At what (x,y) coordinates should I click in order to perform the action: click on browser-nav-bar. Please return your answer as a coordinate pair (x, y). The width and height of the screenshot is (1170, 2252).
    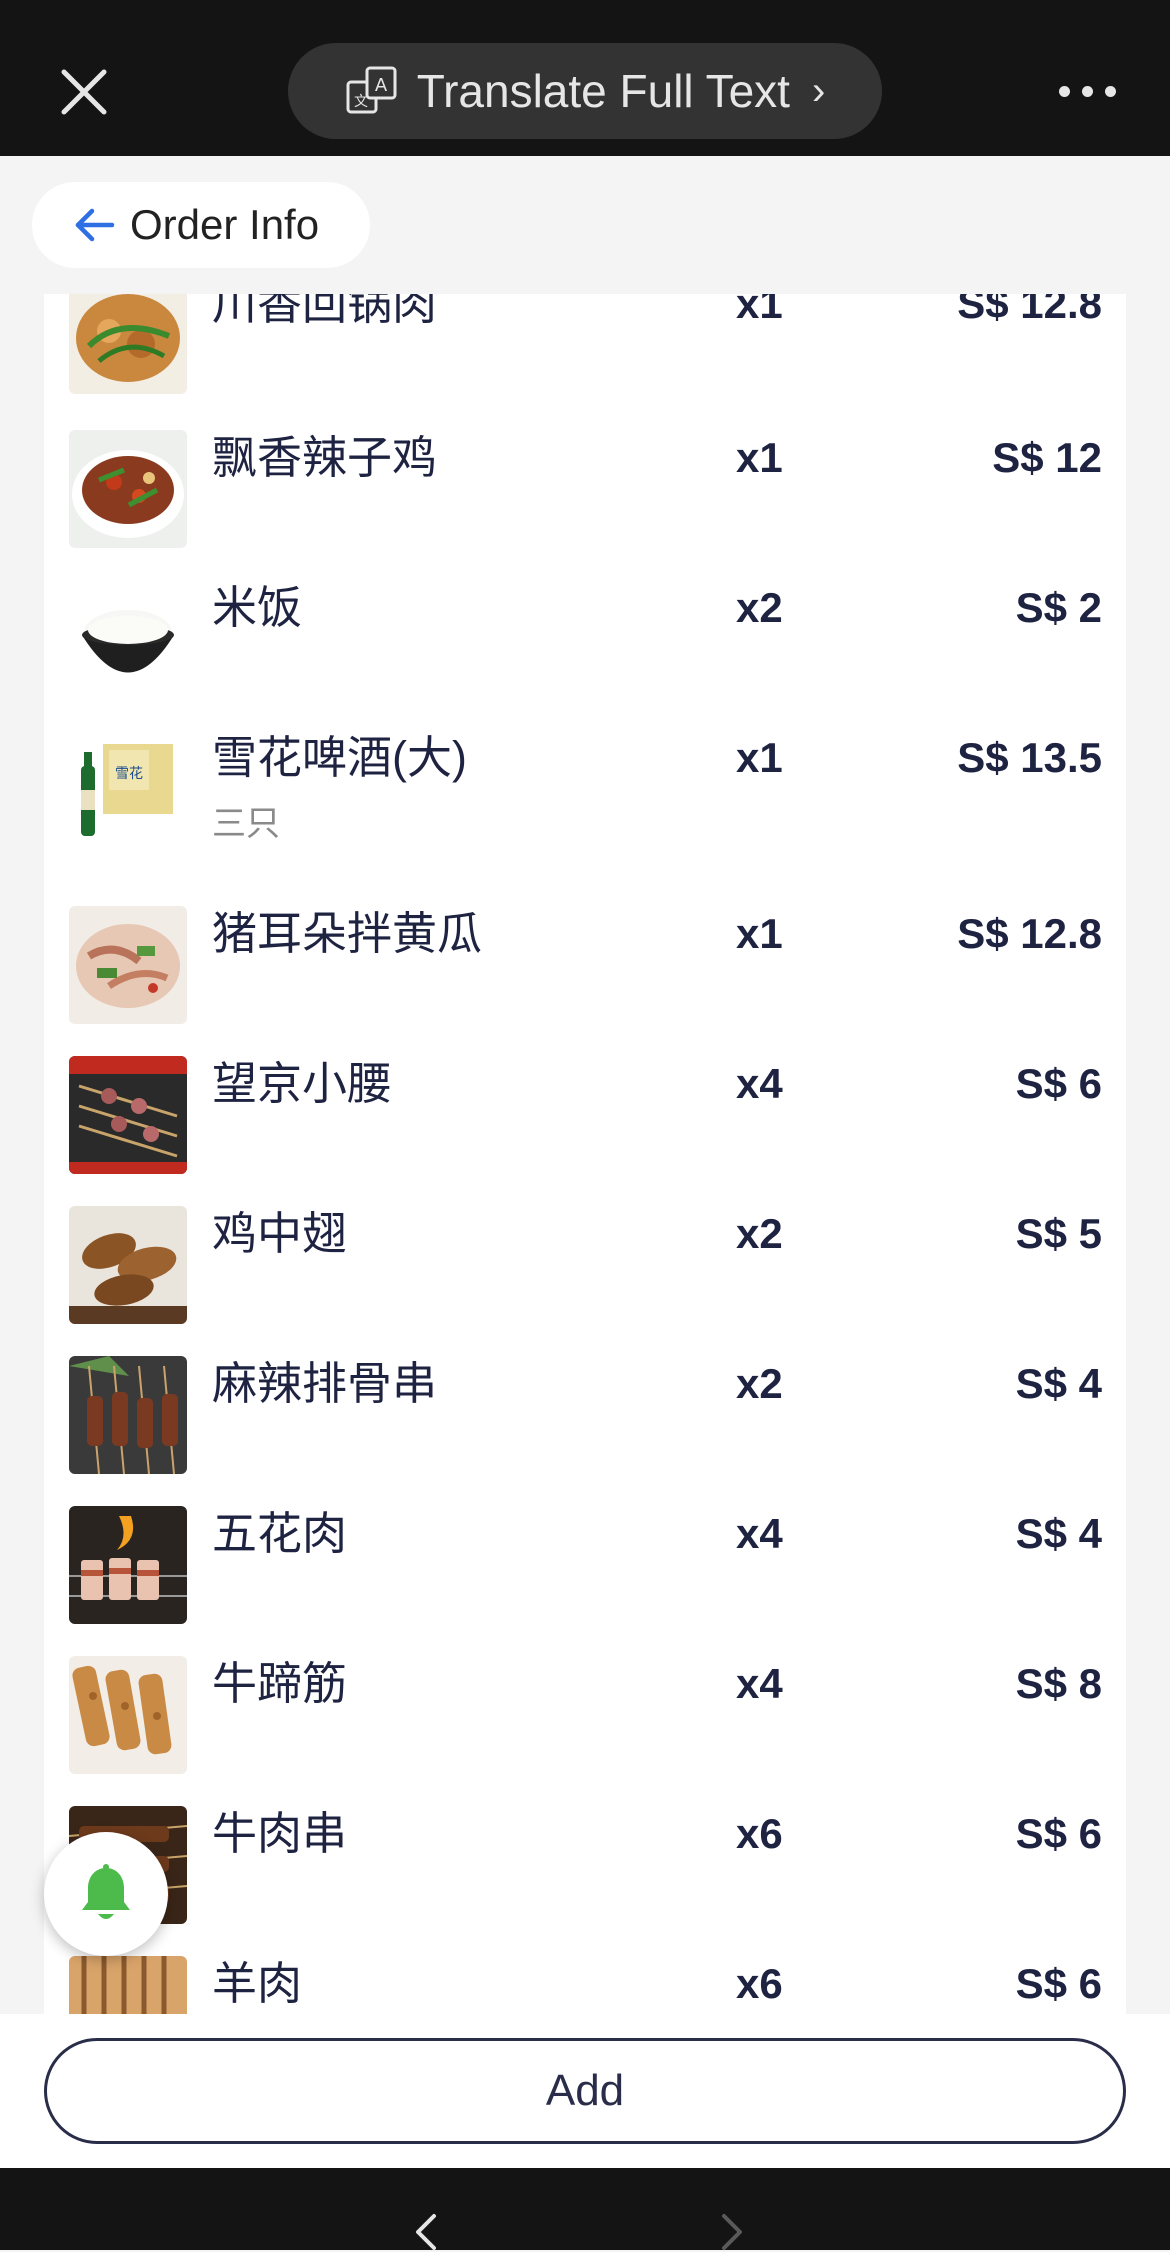
    Looking at the image, I should click on (585, 2209).